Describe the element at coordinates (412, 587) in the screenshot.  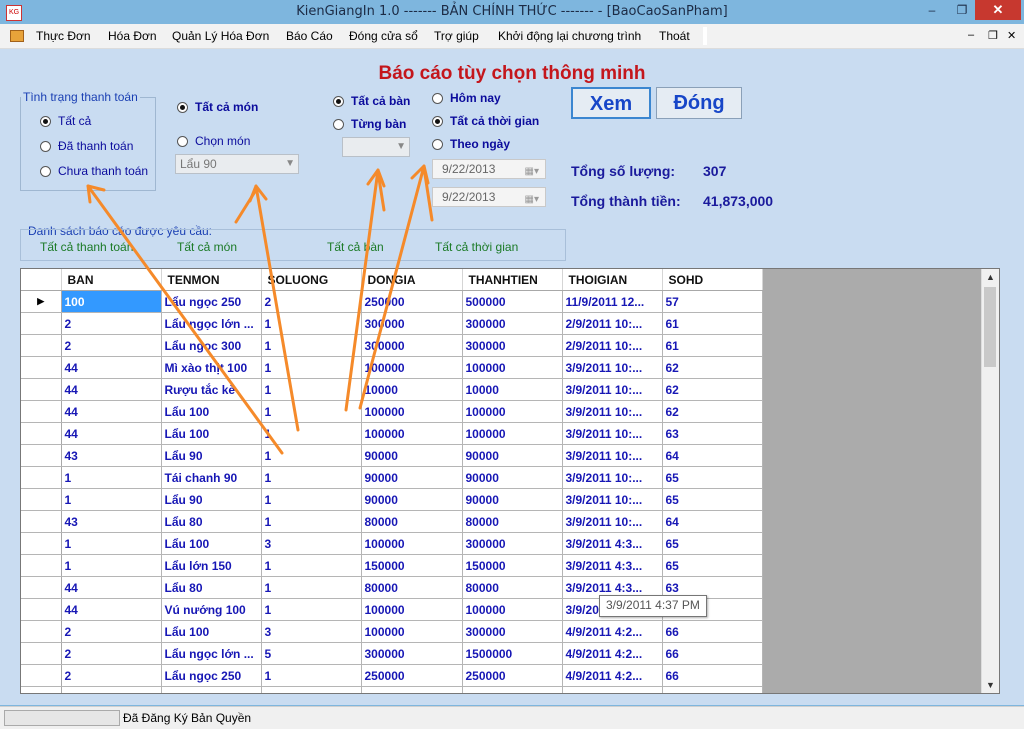
I see `cell-dongia: 80000` at that location.